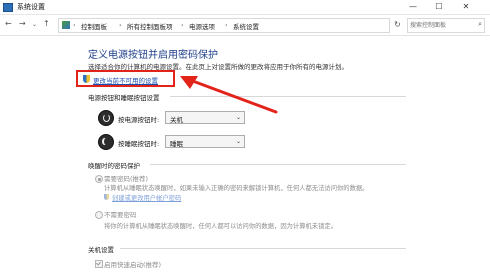  I want to click on fast-startup-label: 启用快速启动(推荐), so click(133, 265).